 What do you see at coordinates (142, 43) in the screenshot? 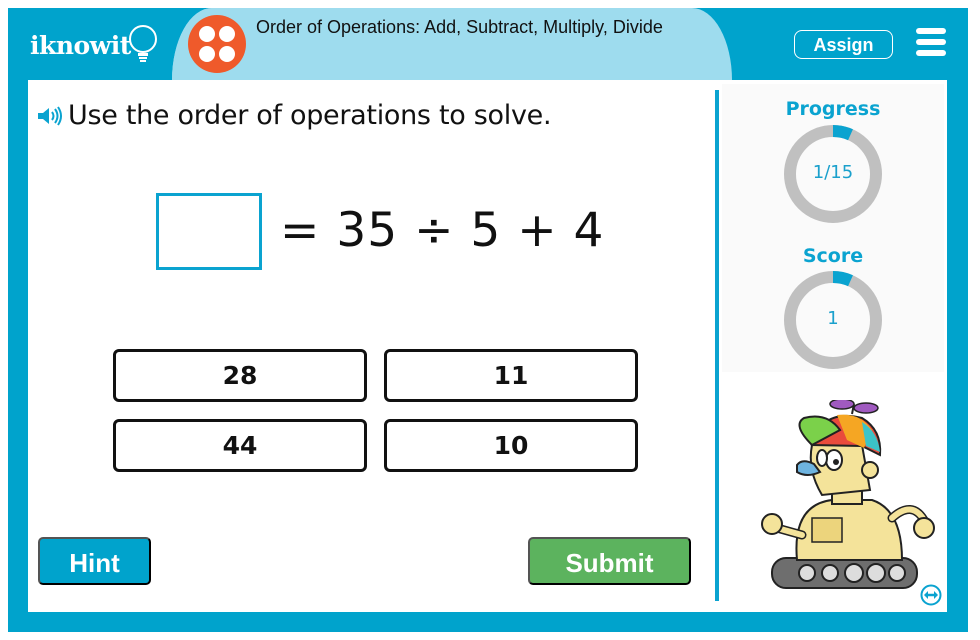
I see `lightbulb-icon` at bounding box center [142, 43].